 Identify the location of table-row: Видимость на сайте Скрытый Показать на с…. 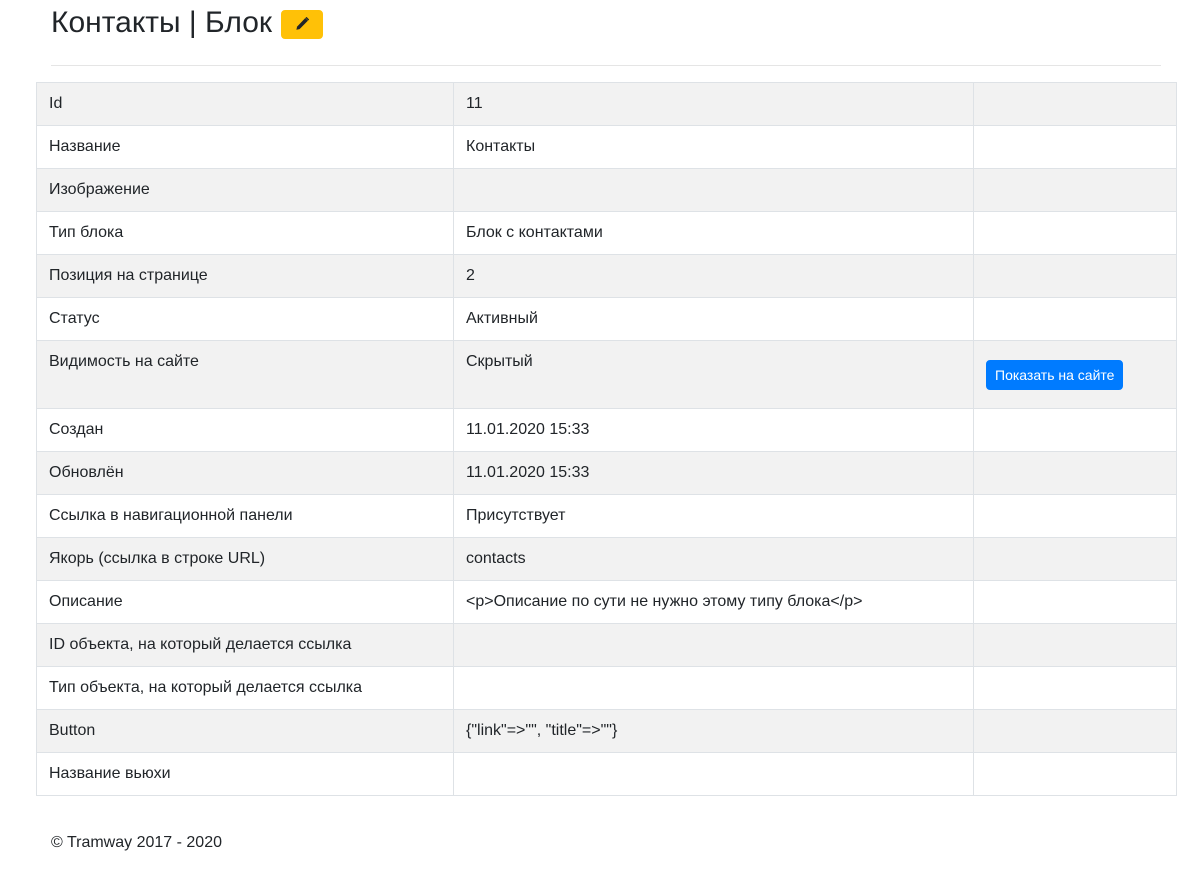
(606, 374).